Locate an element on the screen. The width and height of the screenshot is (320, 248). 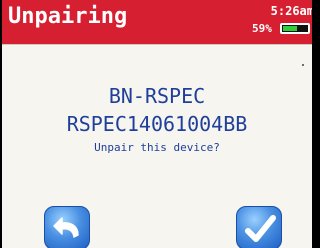
confirm-button is located at coordinates (259, 227).